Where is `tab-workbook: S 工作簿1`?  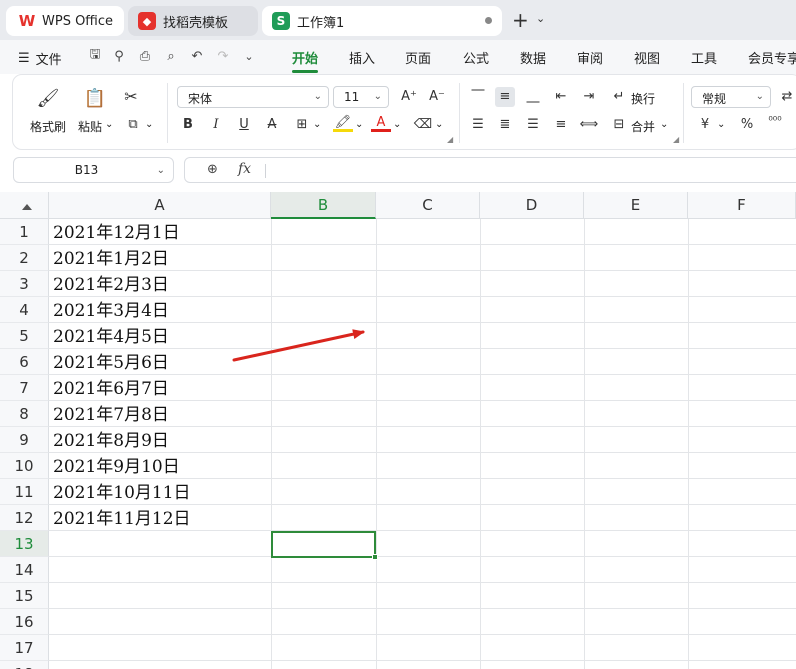
tab-workbook: S 工作簿1 is located at coordinates (382, 21).